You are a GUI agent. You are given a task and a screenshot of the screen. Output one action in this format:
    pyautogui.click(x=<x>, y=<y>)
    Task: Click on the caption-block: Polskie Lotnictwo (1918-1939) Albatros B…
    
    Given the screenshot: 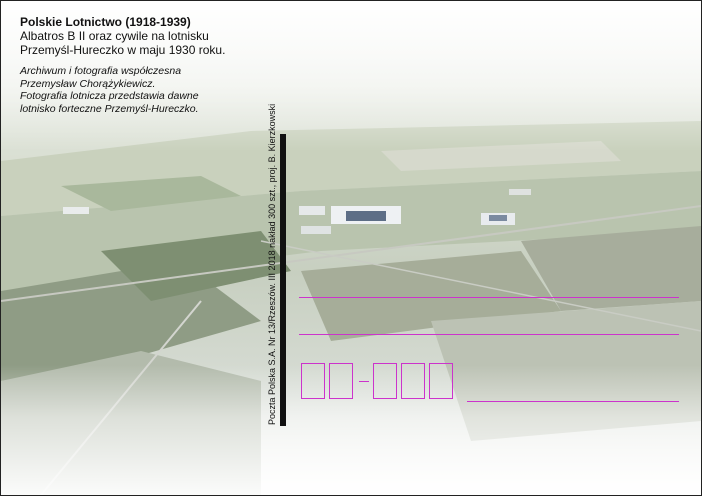 What is the action you would take?
    pyautogui.click(x=122, y=36)
    